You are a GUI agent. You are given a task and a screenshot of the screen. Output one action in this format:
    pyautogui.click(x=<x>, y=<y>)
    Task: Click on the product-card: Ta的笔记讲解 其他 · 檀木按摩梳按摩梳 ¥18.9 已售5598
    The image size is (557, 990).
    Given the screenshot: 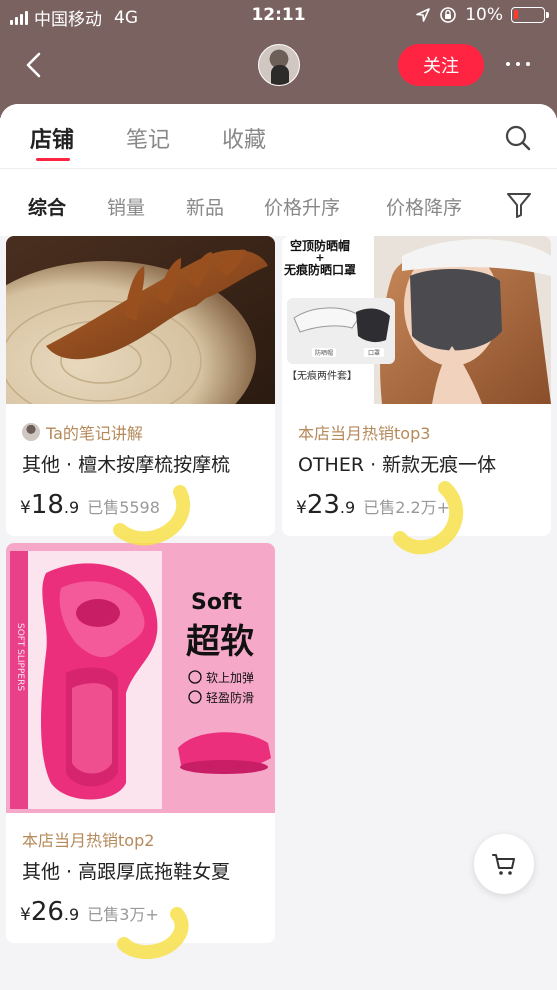 What is the action you would take?
    pyautogui.click(x=140, y=386)
    